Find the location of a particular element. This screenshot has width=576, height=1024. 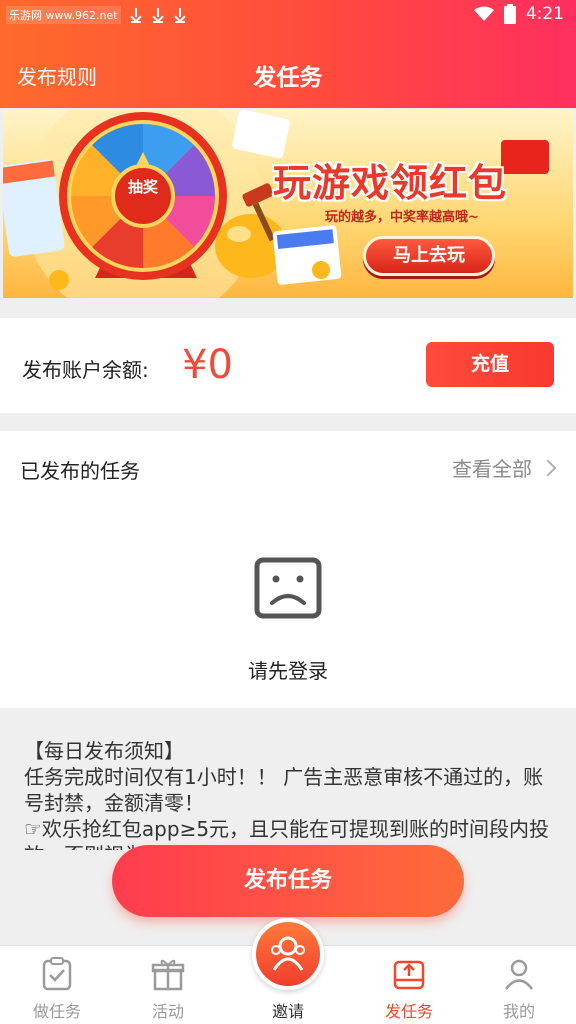

tab-activity: 活动 is located at coordinates (168, 985).